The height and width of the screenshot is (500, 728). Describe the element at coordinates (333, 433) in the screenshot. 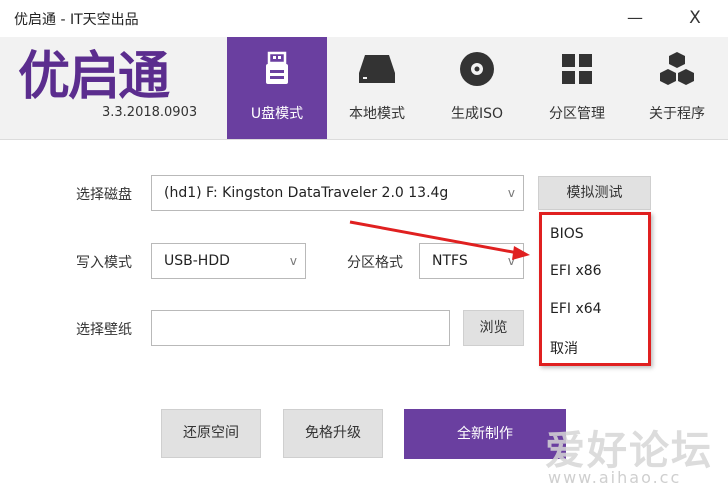

I see `format-free-upgrade-button: 免格升级` at that location.